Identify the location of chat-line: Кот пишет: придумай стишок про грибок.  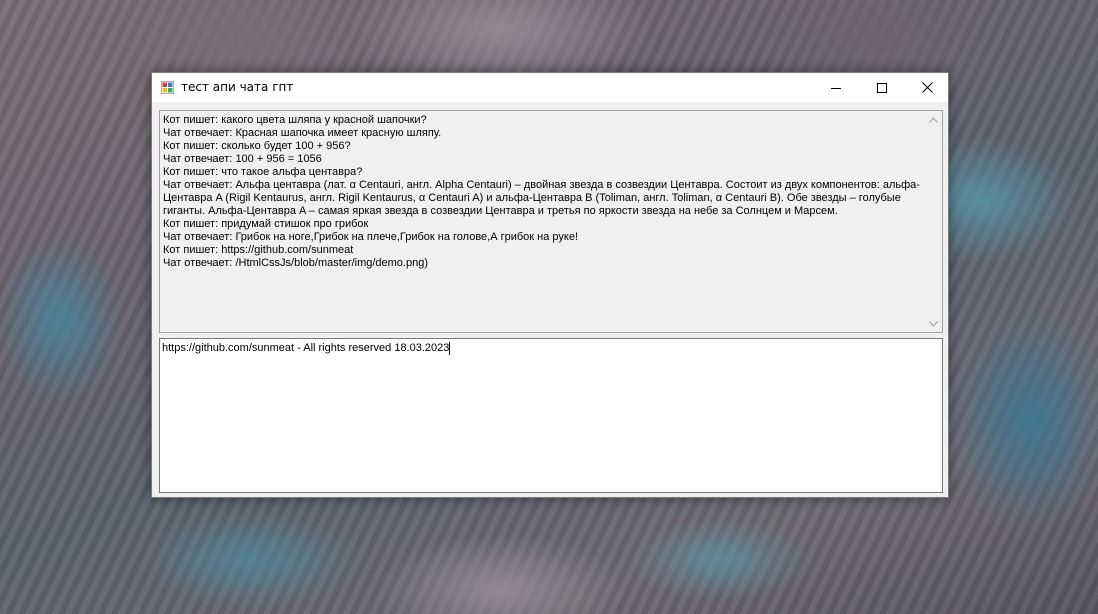
(266, 224).